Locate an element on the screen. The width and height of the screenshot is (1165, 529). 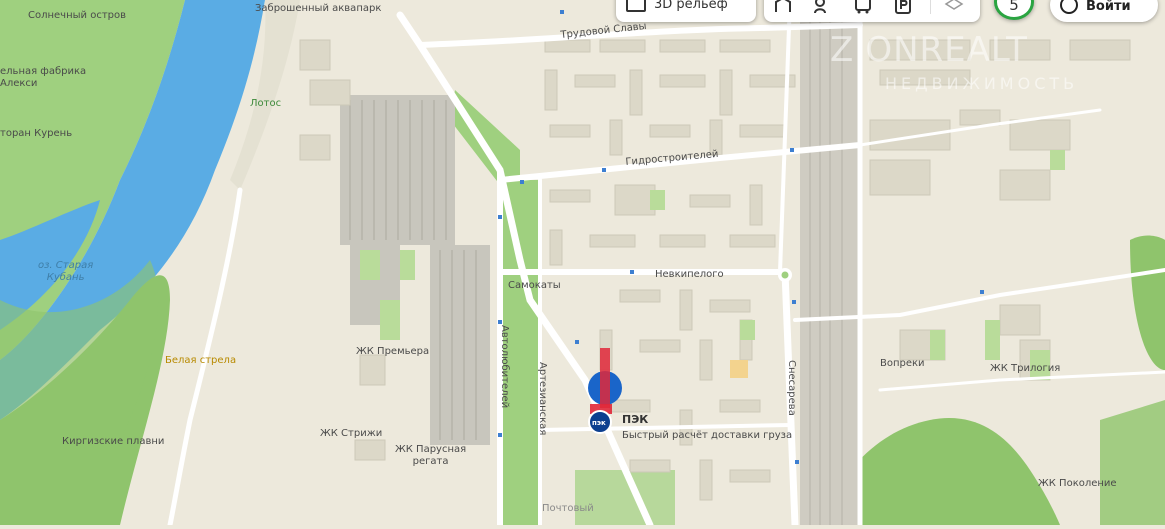
label-pokolenie: ЖК Поколение is located at coordinates (1077, 483).